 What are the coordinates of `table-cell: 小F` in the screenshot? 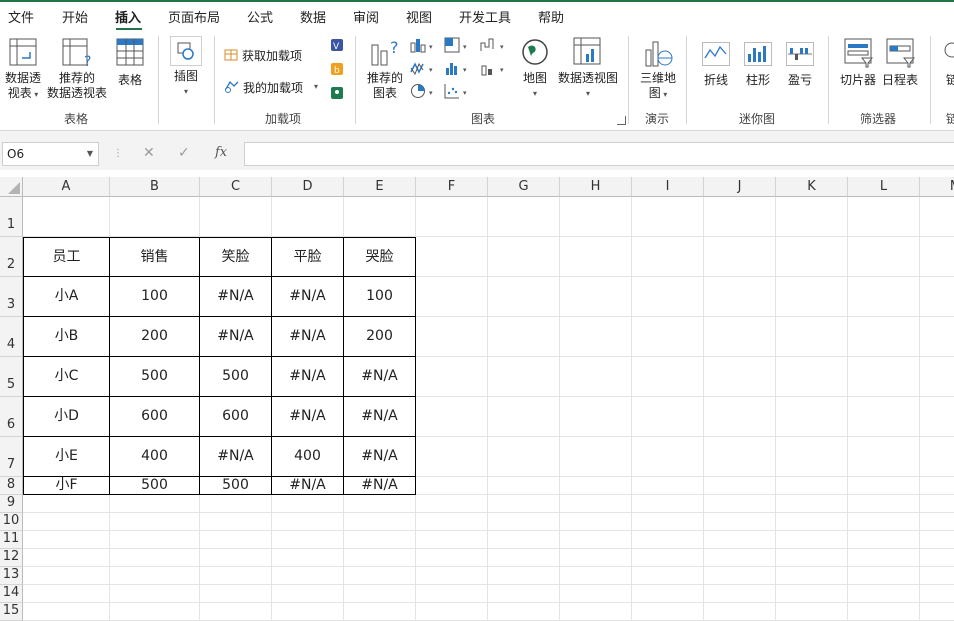 It's located at (66, 486).